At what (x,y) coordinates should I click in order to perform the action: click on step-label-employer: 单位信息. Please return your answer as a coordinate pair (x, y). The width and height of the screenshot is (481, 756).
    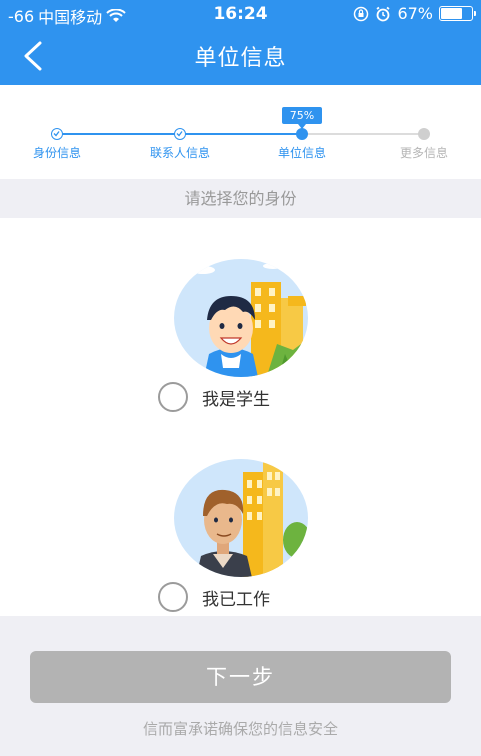
    Looking at the image, I should click on (302, 153).